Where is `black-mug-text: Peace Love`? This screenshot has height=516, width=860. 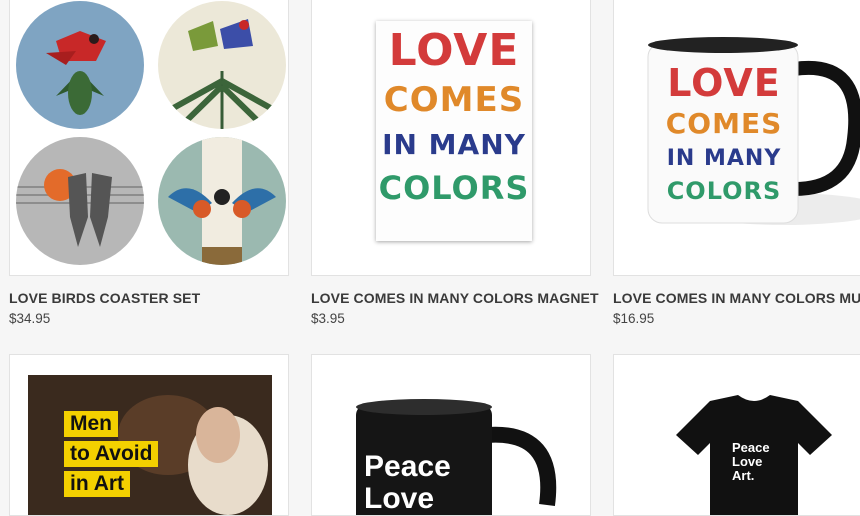 black-mug-text: Peace Love is located at coordinates (407, 483).